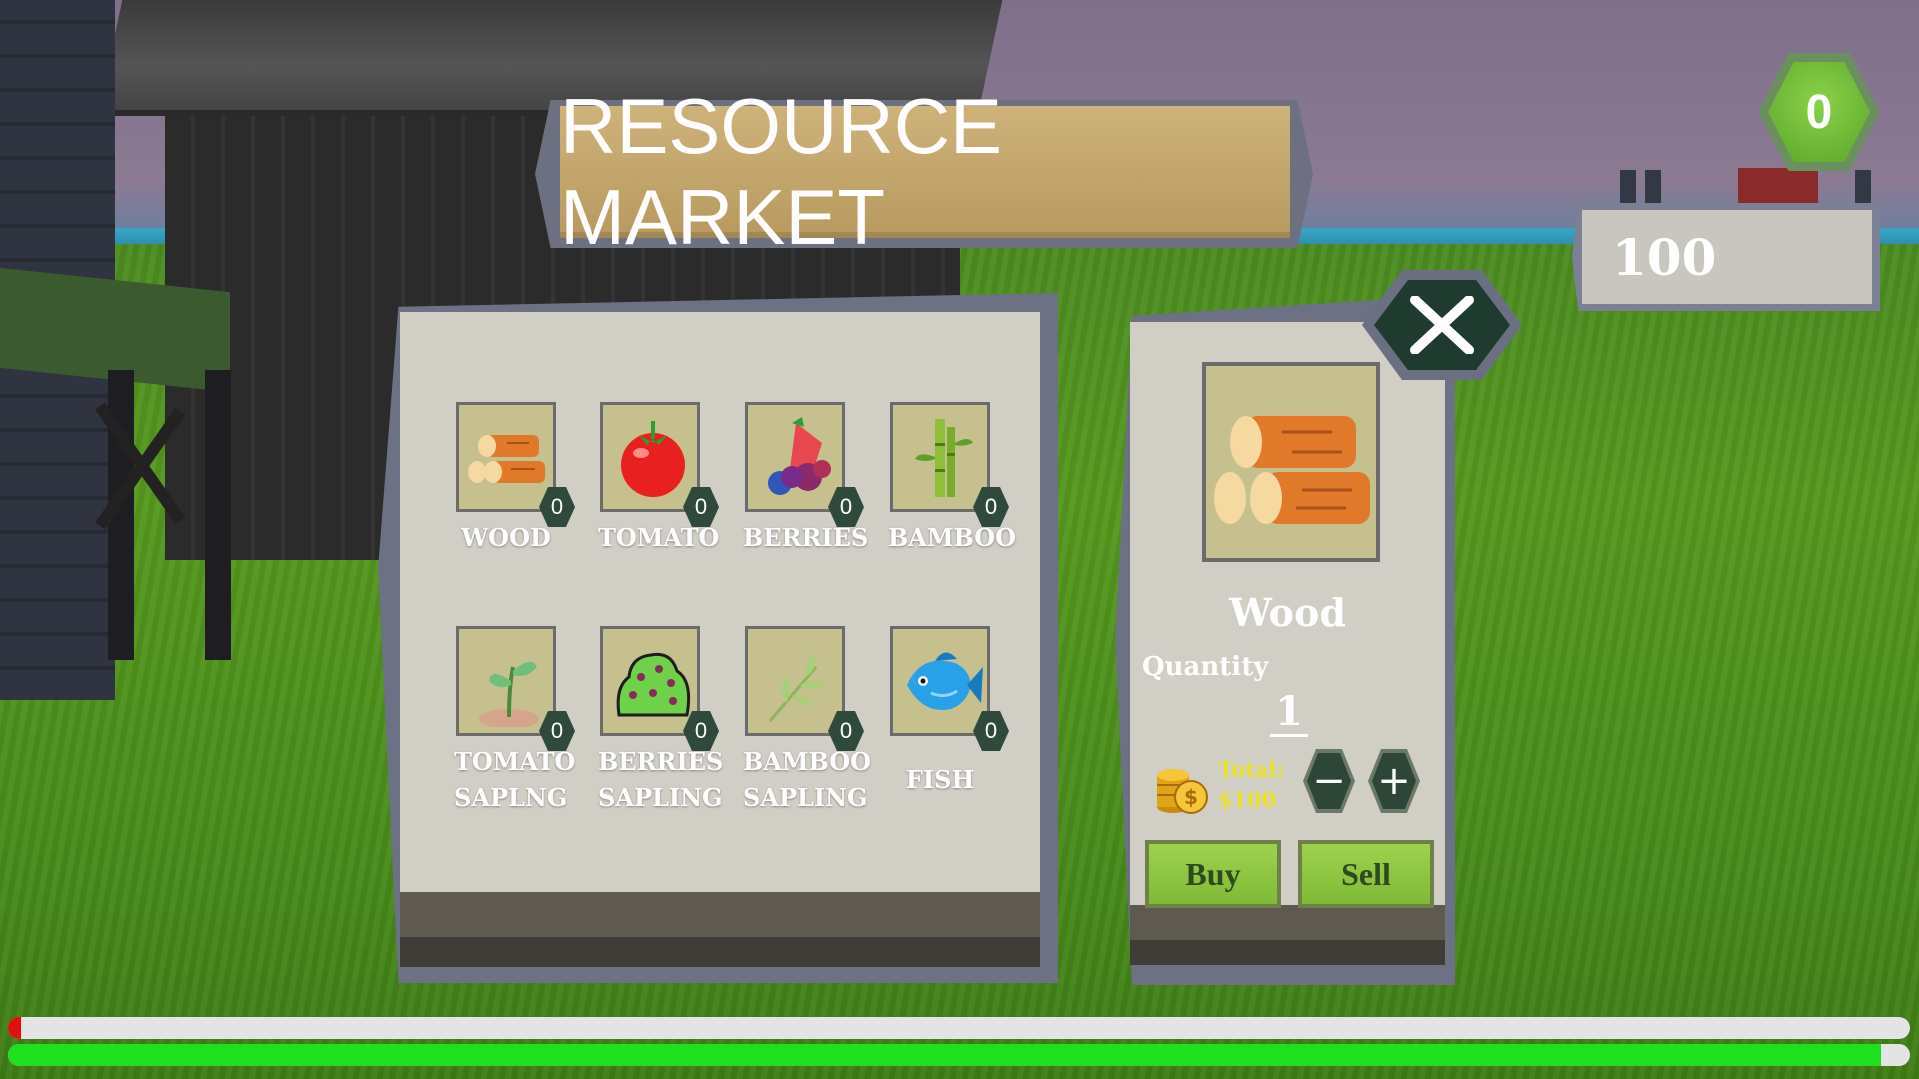 This screenshot has height=1079, width=1919. Describe the element at coordinates (1287, 952) in the screenshot. I see `detail-panel-base-shadow` at that location.